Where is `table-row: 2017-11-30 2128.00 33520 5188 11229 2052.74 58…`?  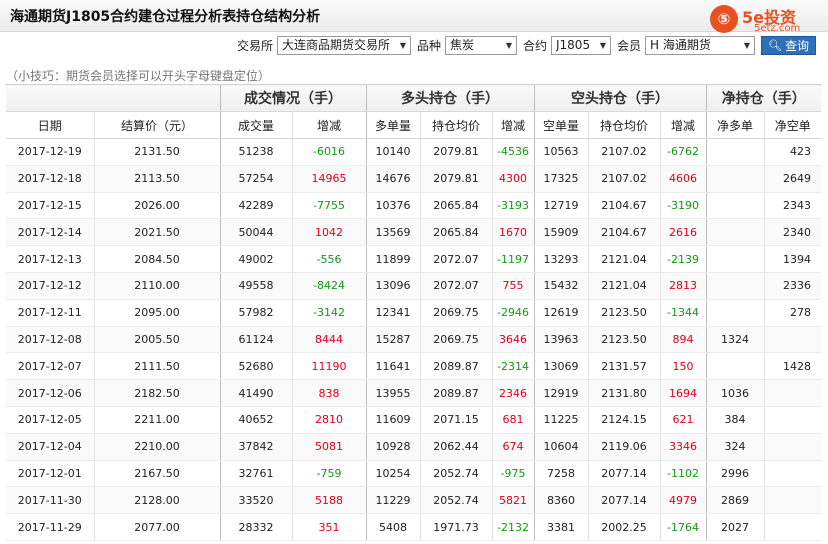
table-row: 2017-11-30 2128.00 33520 5188 11229 2052.74 58… is located at coordinates (413, 500).